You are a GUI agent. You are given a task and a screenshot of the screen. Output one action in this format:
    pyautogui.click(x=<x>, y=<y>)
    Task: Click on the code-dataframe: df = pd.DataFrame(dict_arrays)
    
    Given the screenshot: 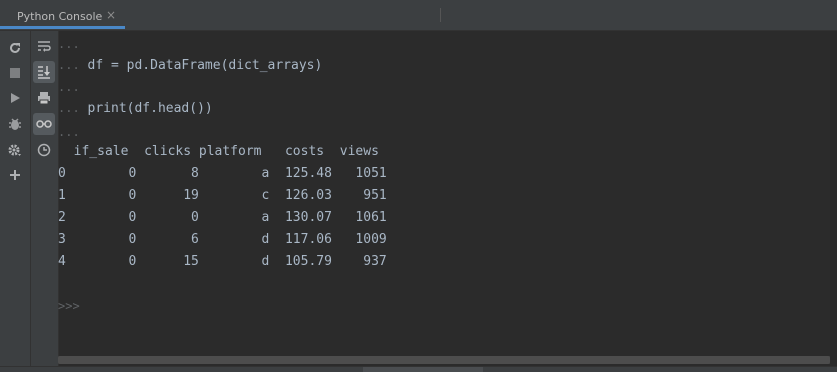 What is the action you would take?
    pyautogui.click(x=201, y=65)
    